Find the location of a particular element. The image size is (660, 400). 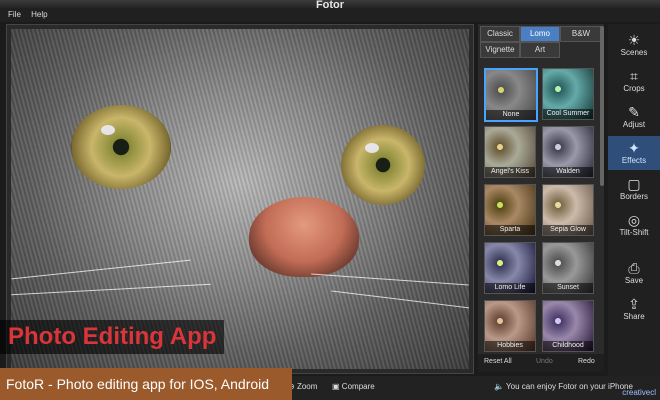

zoom-button: ⊕ Zoom is located at coordinates (302, 386).